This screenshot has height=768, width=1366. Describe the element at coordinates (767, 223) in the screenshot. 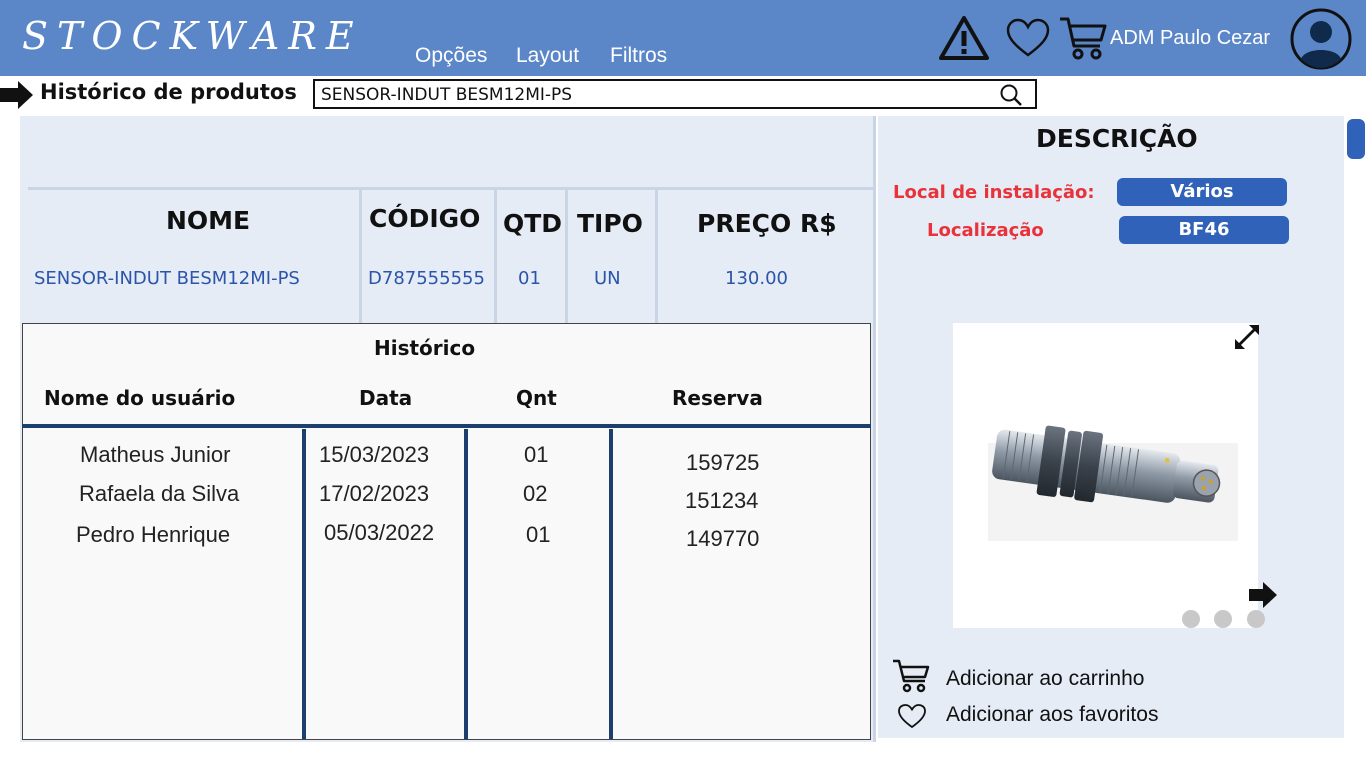

I see `column-header-preco: PREÇO R$` at that location.